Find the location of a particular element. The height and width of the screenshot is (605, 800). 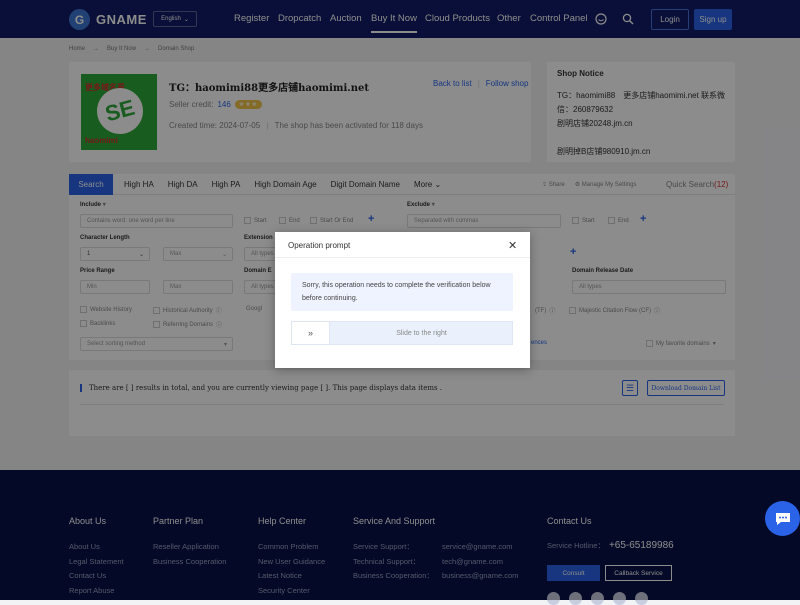

chat-button is located at coordinates (782, 518).